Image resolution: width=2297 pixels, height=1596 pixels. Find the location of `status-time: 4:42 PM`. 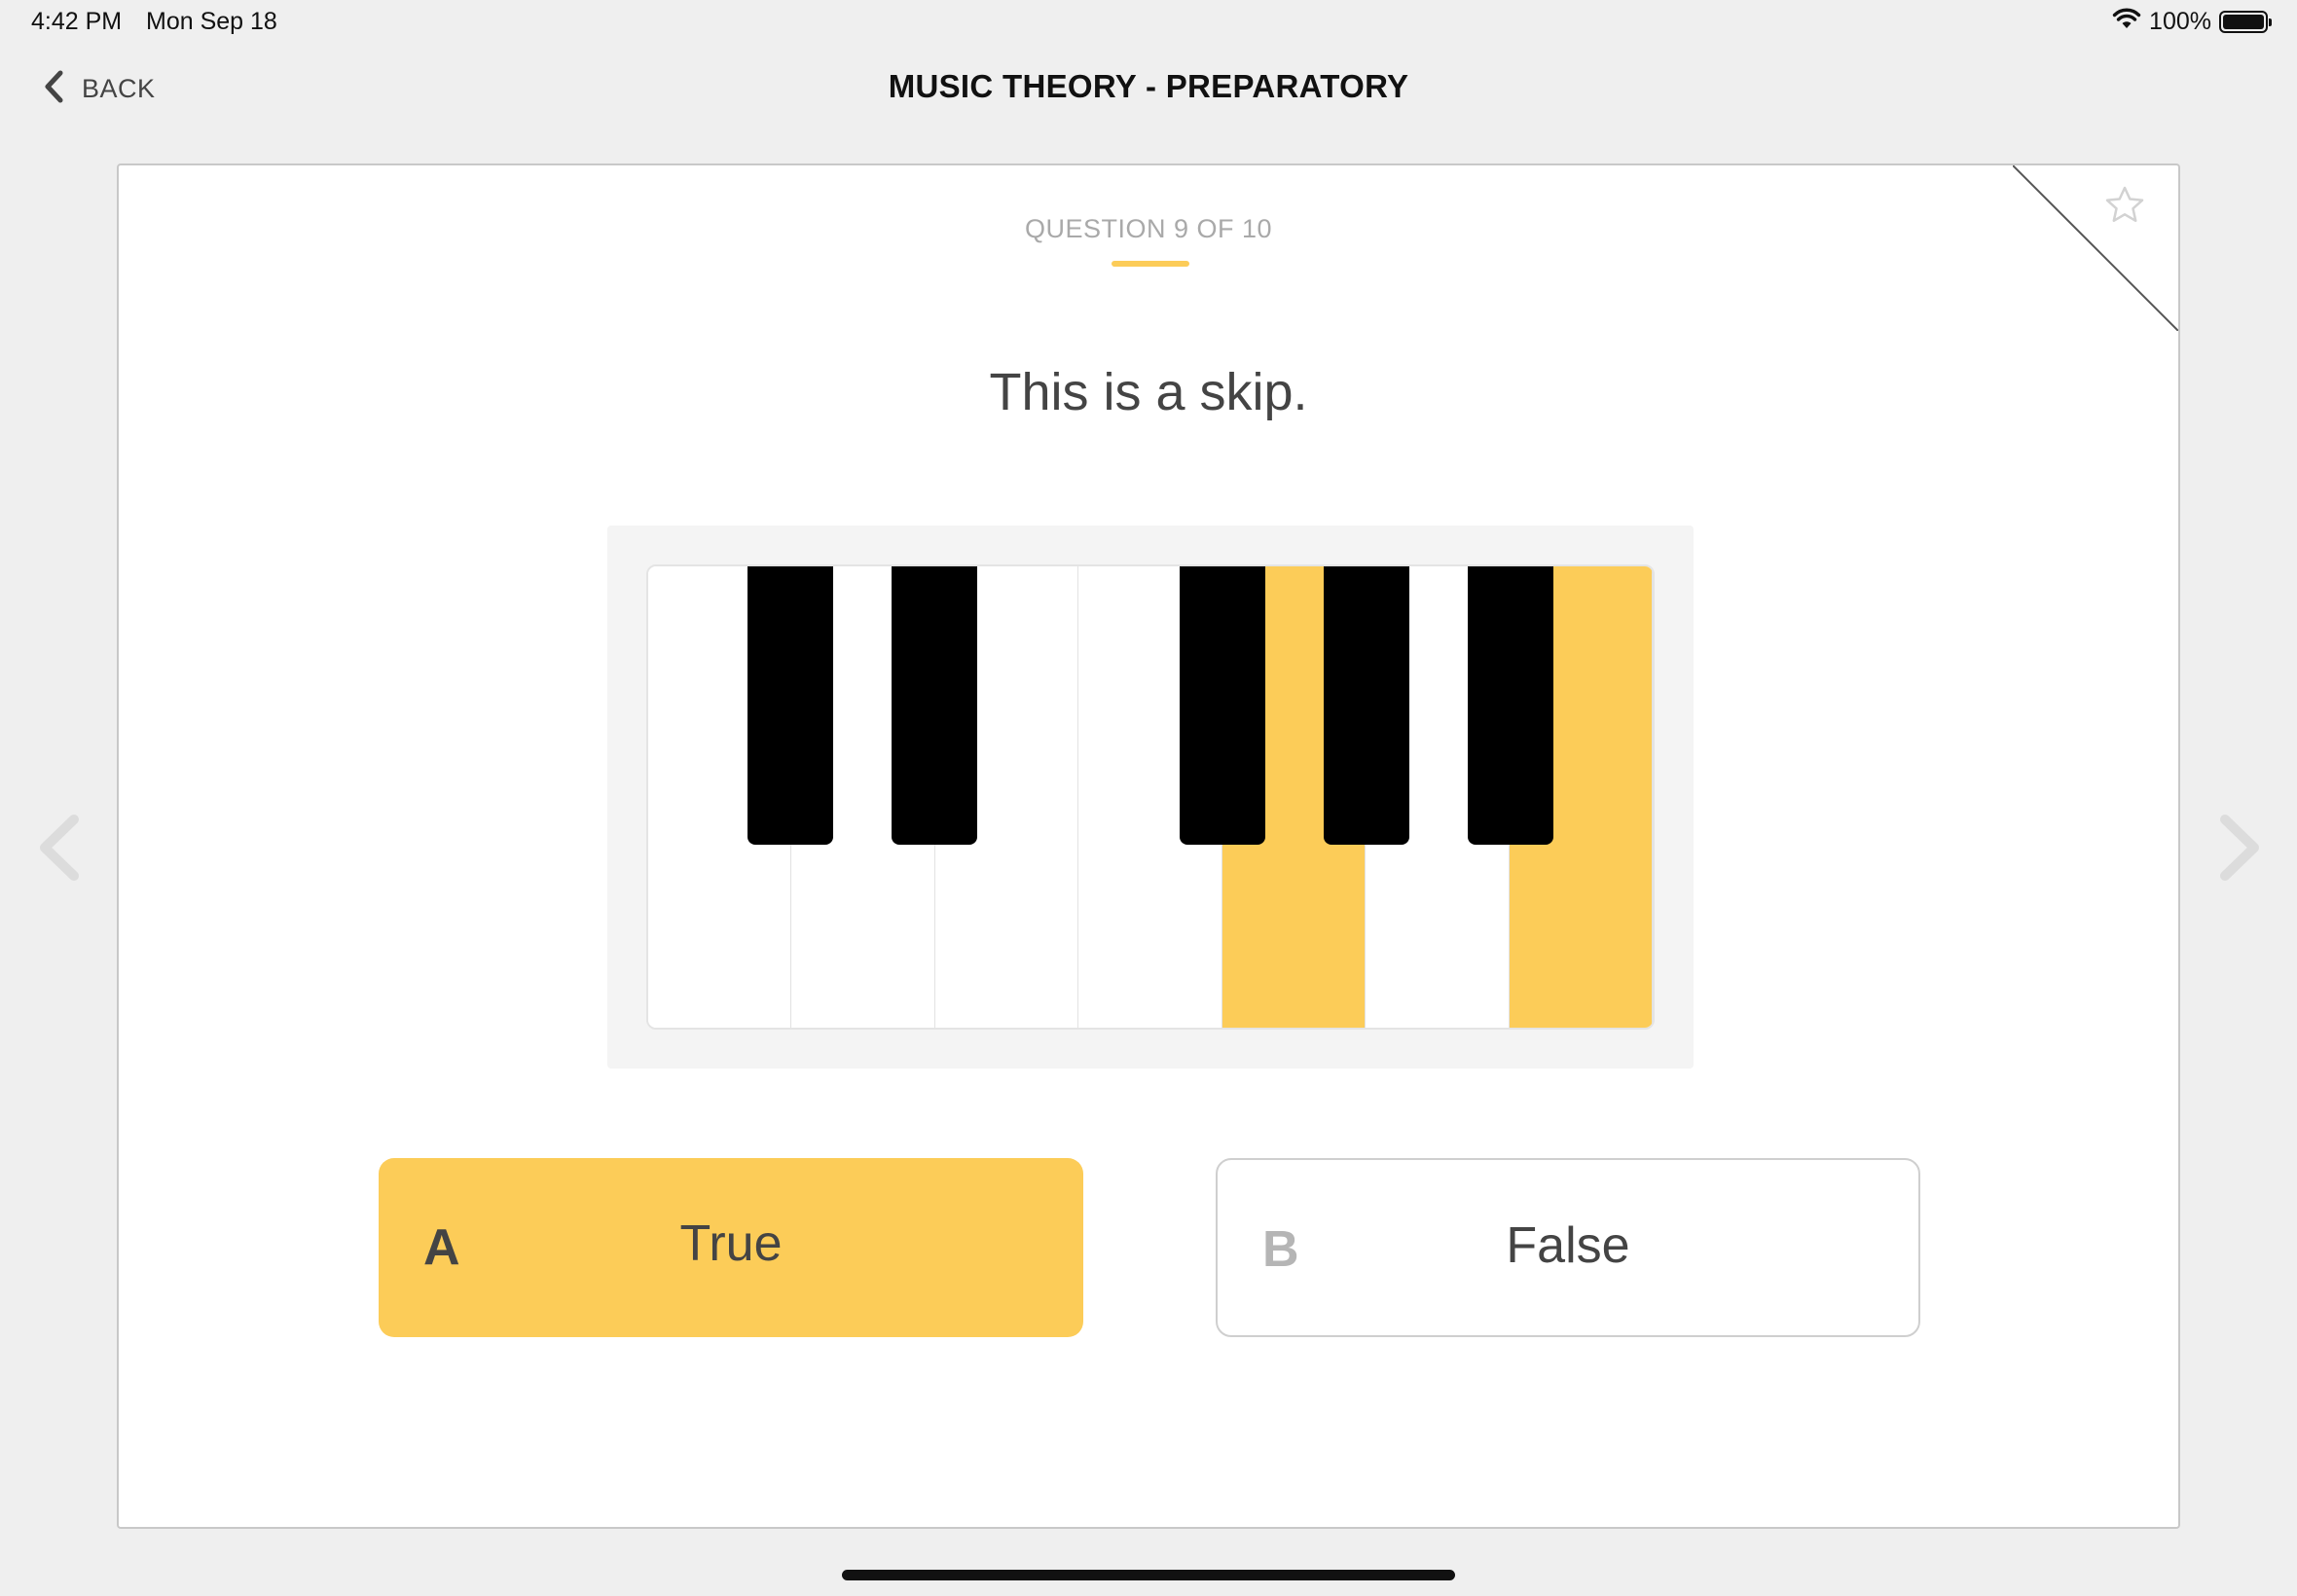

status-time: 4:42 PM is located at coordinates (77, 21).